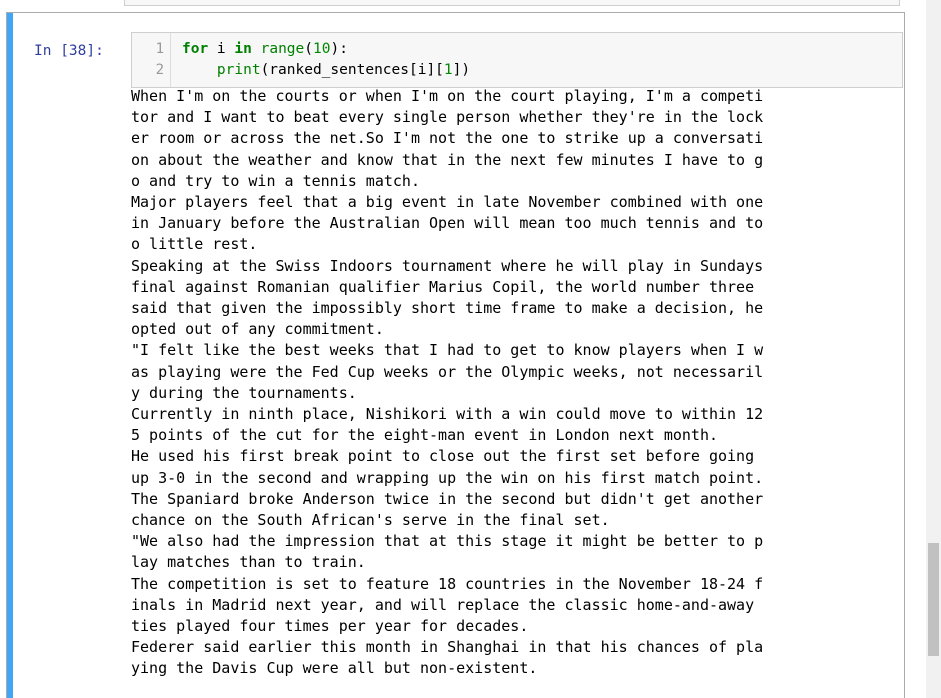  What do you see at coordinates (151, 60) in the screenshot?
I see `line-number-gutter: 1 2` at bounding box center [151, 60].